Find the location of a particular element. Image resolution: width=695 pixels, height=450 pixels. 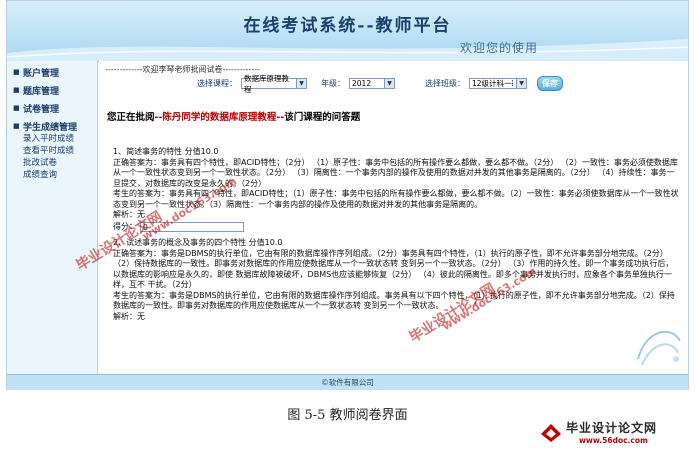

course-select: 数据库原理教程 ▼ is located at coordinates (274, 84).